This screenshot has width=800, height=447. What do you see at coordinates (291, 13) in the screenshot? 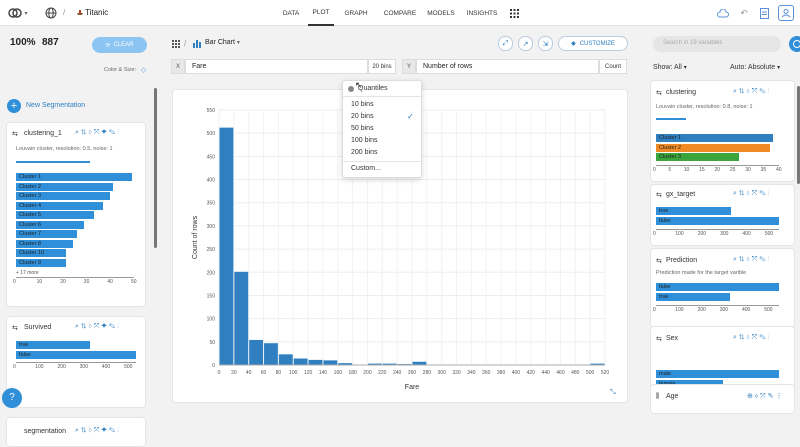
I see `tab-data: DATA` at bounding box center [291, 13].